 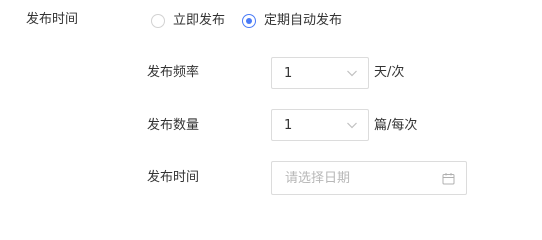 What do you see at coordinates (288, 73) in the screenshot?
I see `frequency-select-value: 1` at bounding box center [288, 73].